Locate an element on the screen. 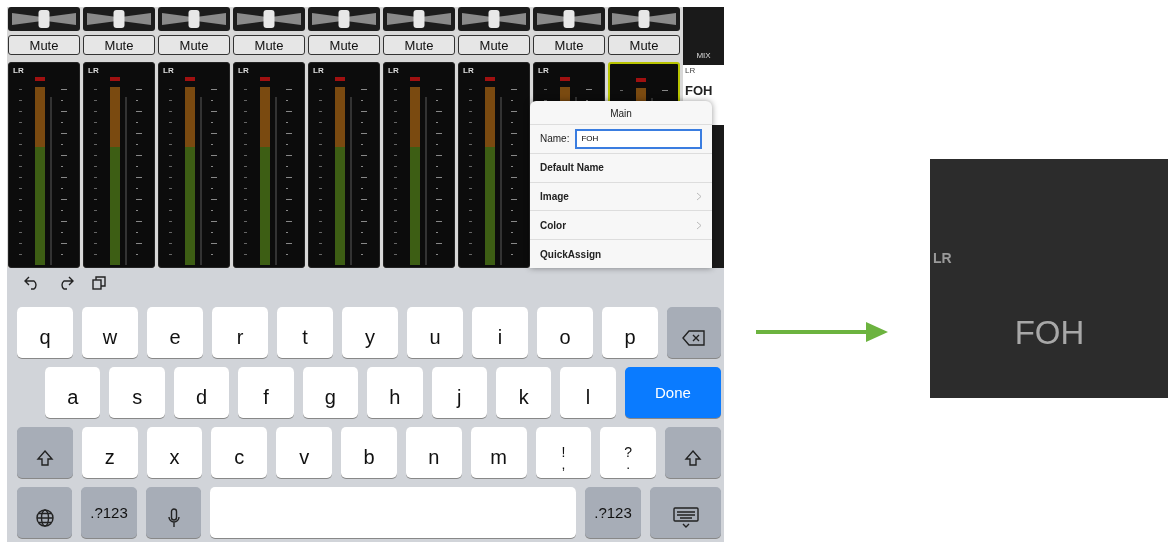 The width and height of the screenshot is (1168, 542). keyboard-key: p is located at coordinates (630, 332).